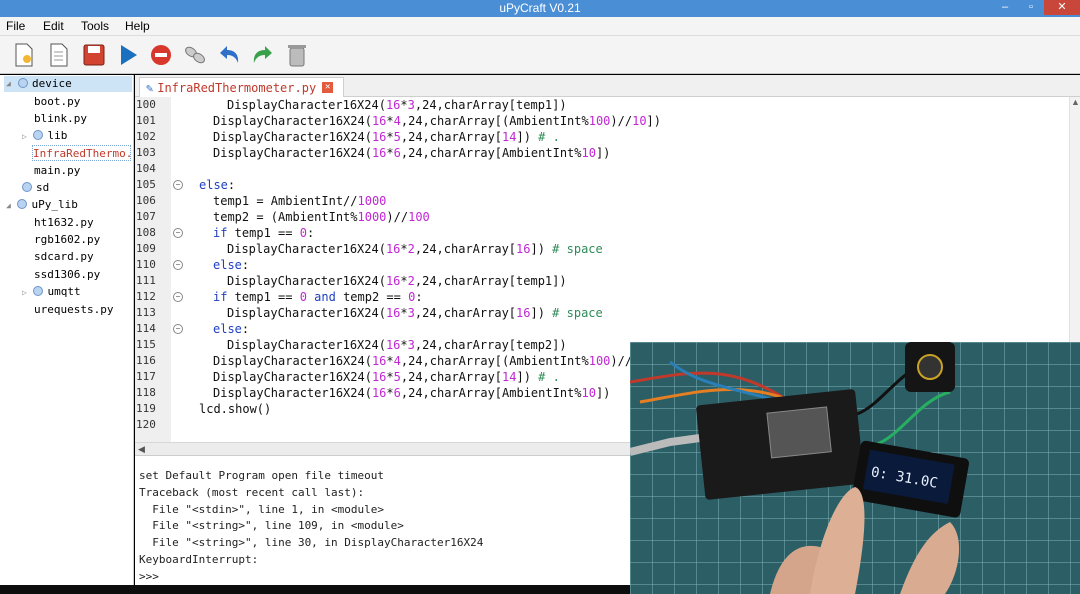  Describe the element at coordinates (35, 188) in the screenshot. I see `tree-item-sd: sd` at that location.